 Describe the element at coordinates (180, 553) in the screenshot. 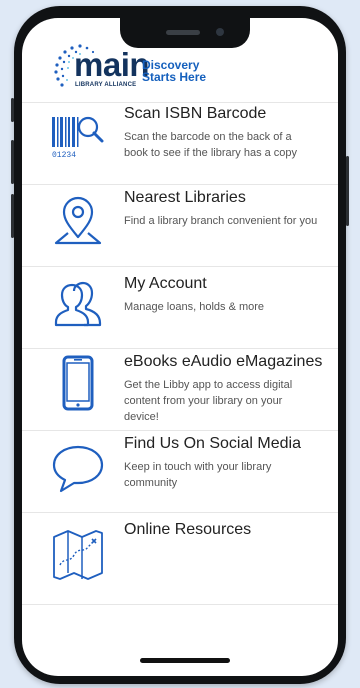

I see `menu-item-online-resources: Online Resources` at that location.